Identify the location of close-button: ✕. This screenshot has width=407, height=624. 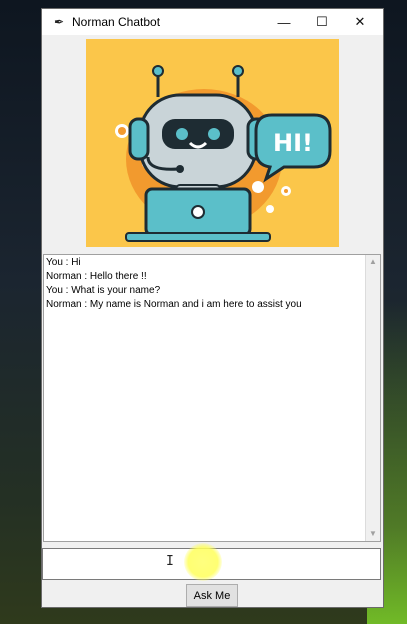
(360, 22).